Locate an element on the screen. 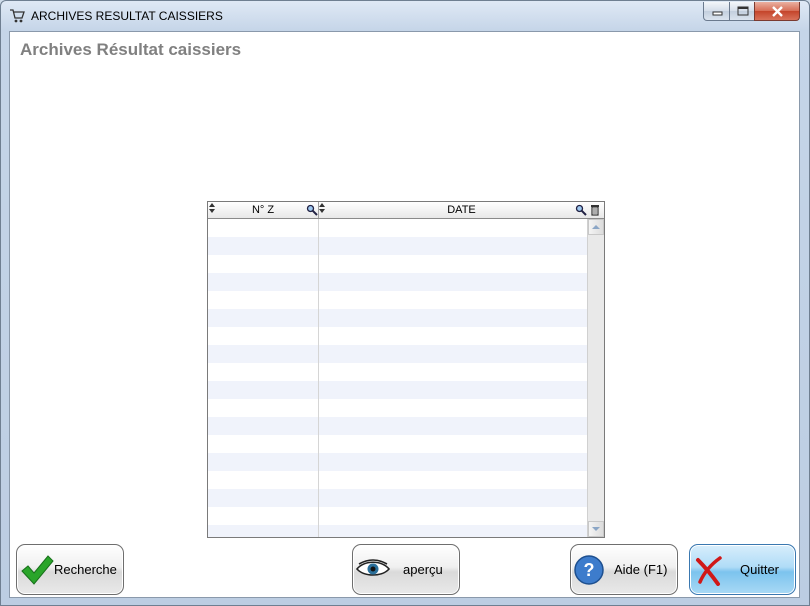 This screenshot has width=810, height=606. help-icon: ? is located at coordinates (589, 570).